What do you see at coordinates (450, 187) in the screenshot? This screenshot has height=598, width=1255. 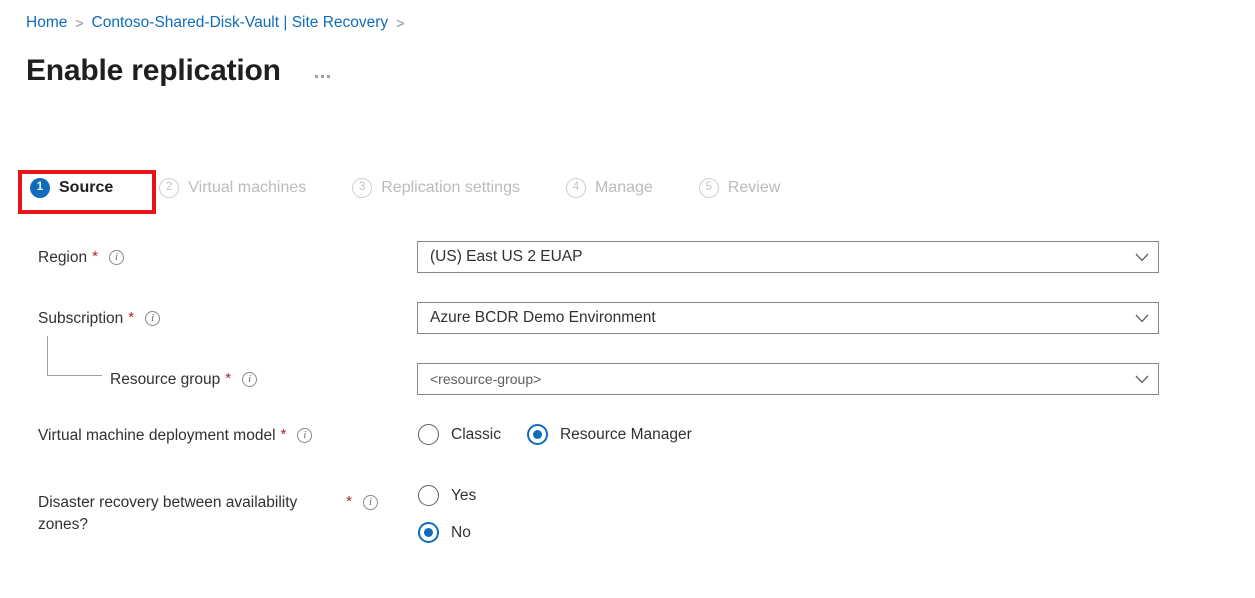 I see `step-label: Replication settings` at bounding box center [450, 187].